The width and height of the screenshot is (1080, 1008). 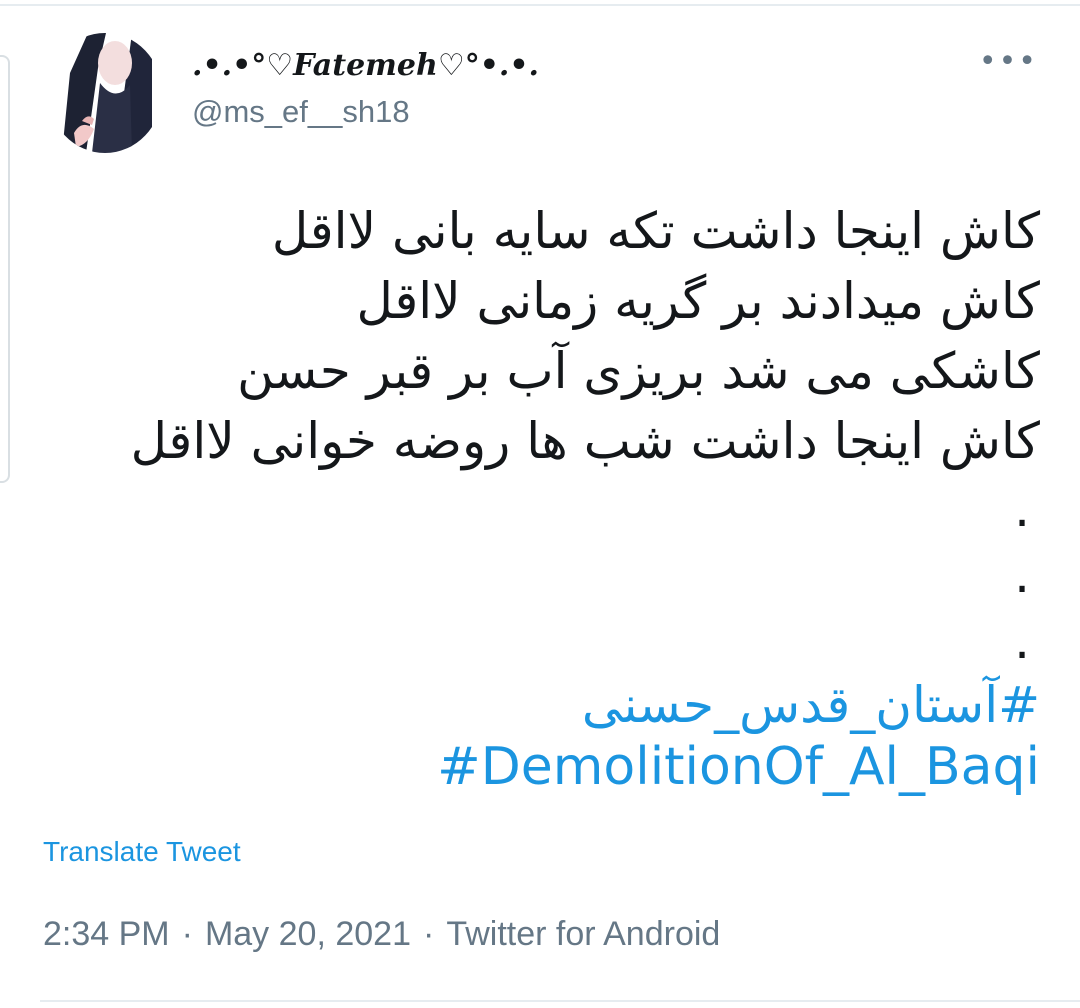 I want to click on tweet-line-3: کاشکی می شد بریزی آب بر قبر حسن, so click(x=638, y=371).